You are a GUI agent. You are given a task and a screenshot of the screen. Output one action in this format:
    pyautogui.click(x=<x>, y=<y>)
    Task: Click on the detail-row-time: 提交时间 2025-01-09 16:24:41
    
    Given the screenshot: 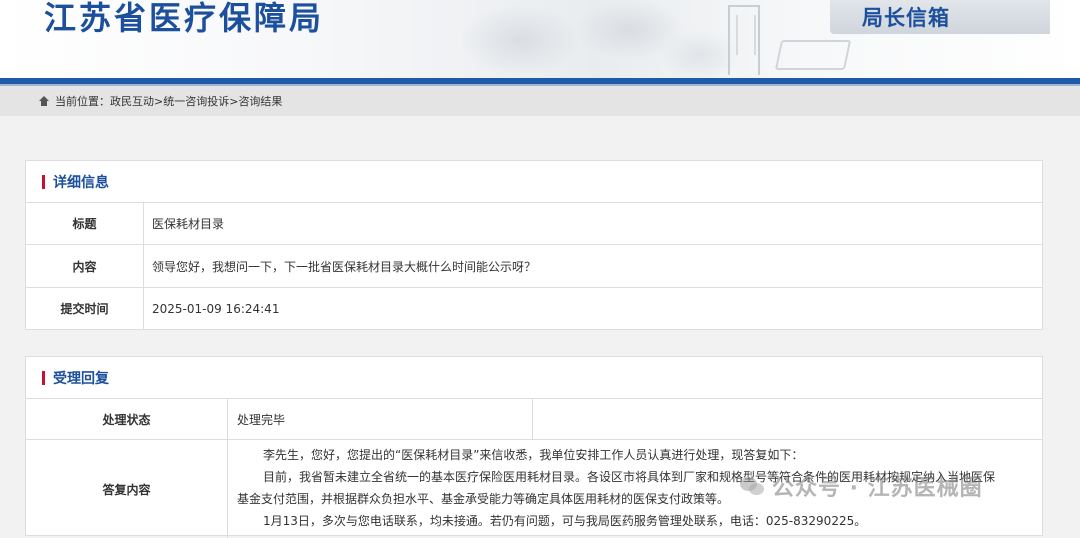 What is the action you would take?
    pyautogui.click(x=534, y=308)
    